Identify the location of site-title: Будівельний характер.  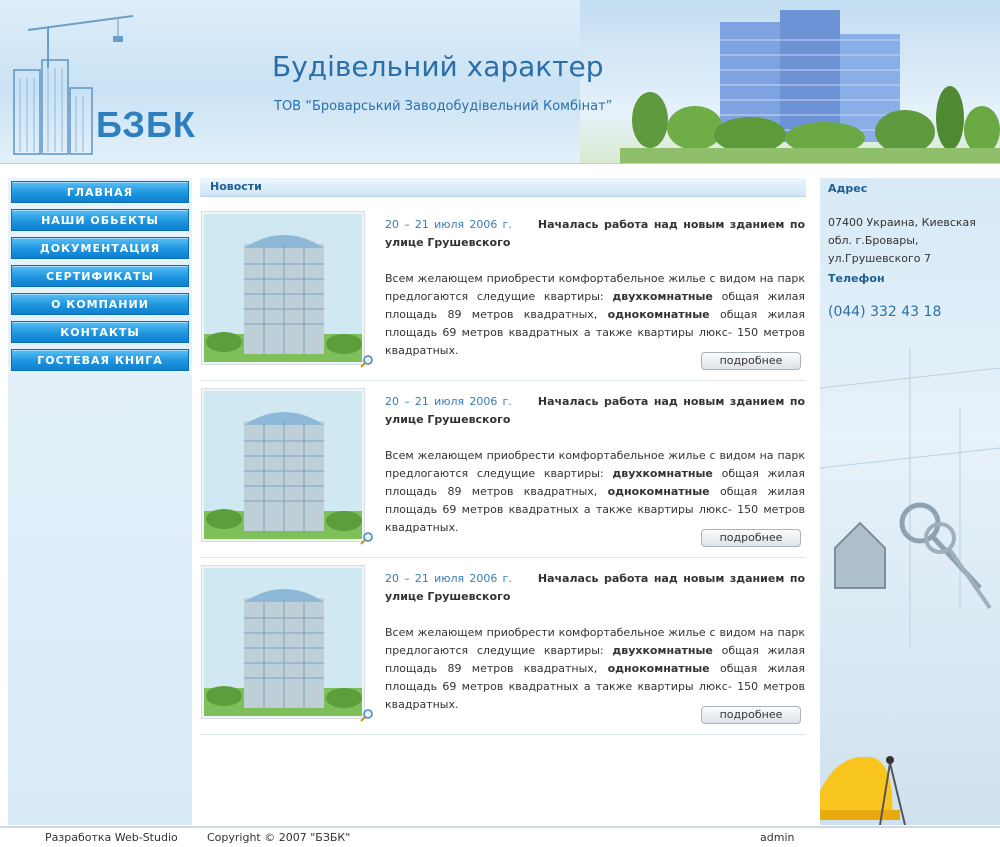
(438, 66).